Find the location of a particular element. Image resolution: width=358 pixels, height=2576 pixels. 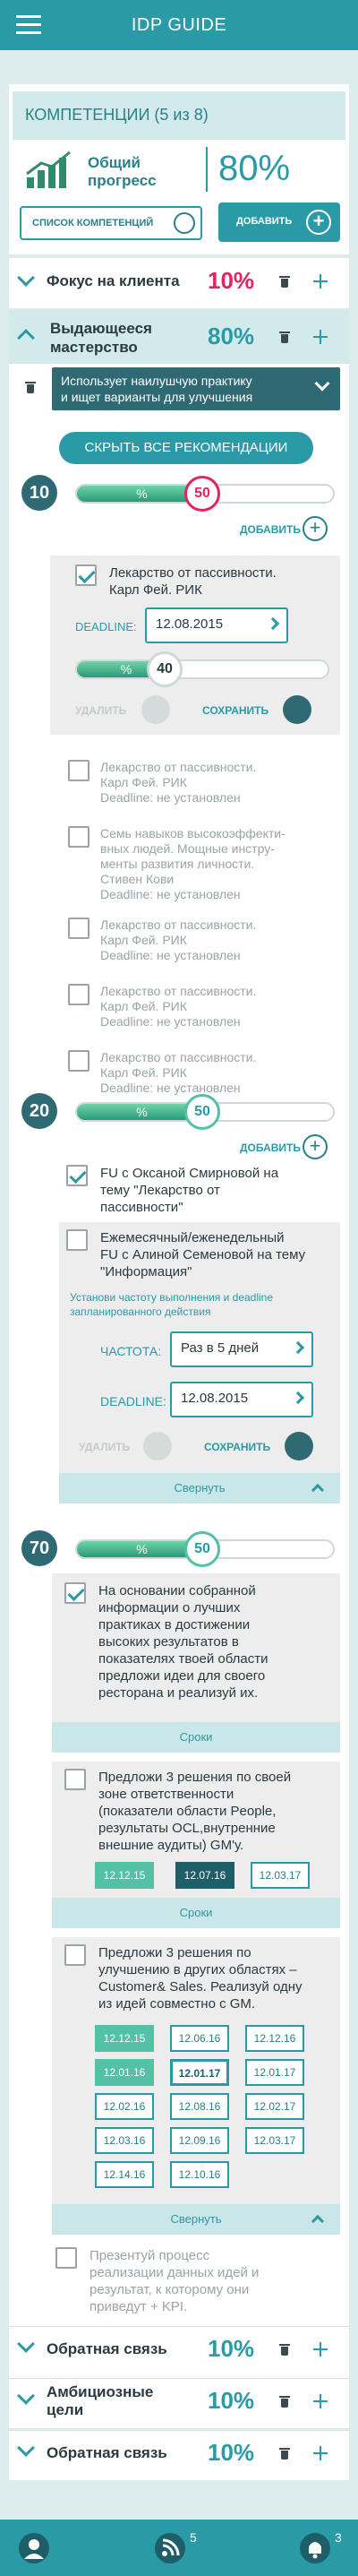

hide-recommendations-button: СКРЫТЬ ВСЕ РЕКОМЕНДАЦИИ is located at coordinates (186, 448).